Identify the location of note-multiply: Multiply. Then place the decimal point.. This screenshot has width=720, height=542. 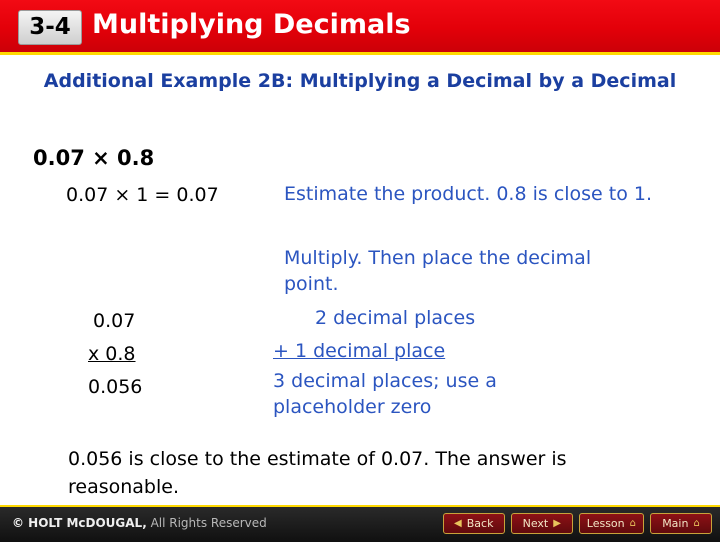
(438, 271).